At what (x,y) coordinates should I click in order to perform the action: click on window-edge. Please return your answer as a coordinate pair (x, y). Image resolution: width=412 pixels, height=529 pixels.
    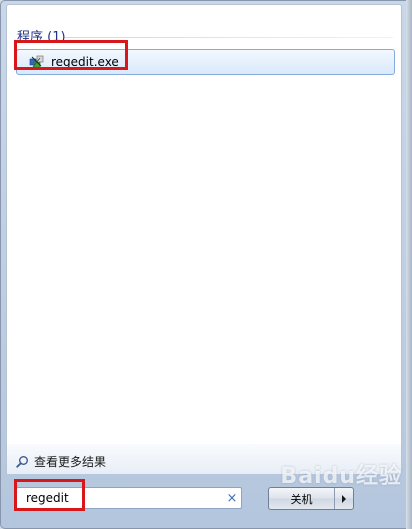
    Looking at the image, I should click on (409, 264).